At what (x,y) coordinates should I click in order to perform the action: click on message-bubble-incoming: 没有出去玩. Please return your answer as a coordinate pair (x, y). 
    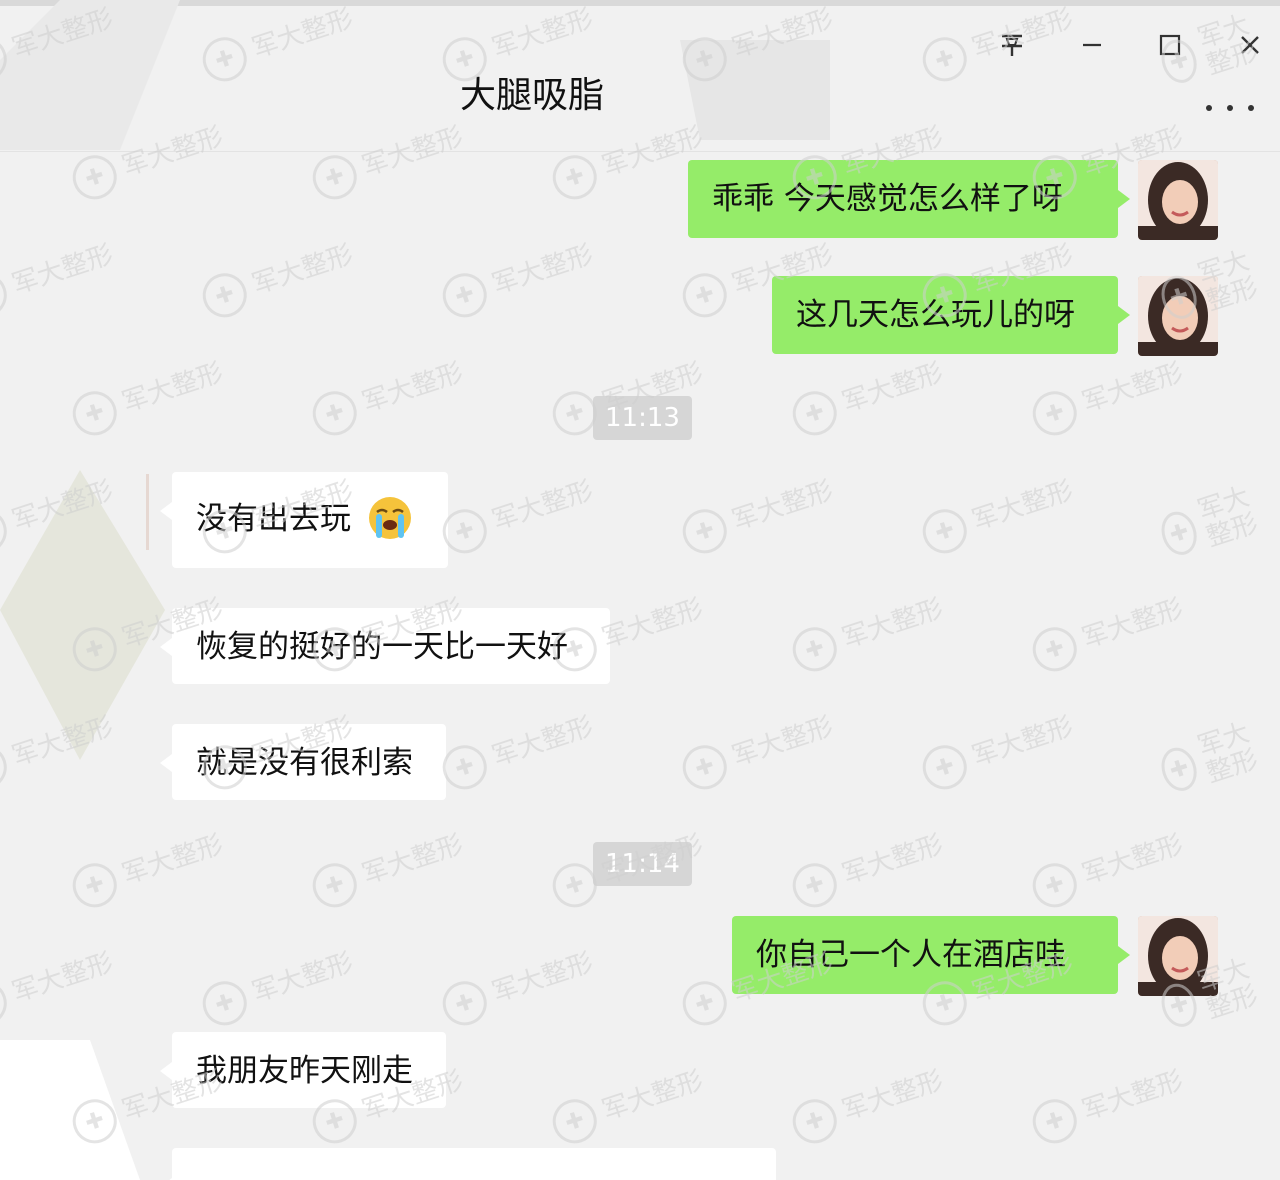
    Looking at the image, I should click on (304, 520).